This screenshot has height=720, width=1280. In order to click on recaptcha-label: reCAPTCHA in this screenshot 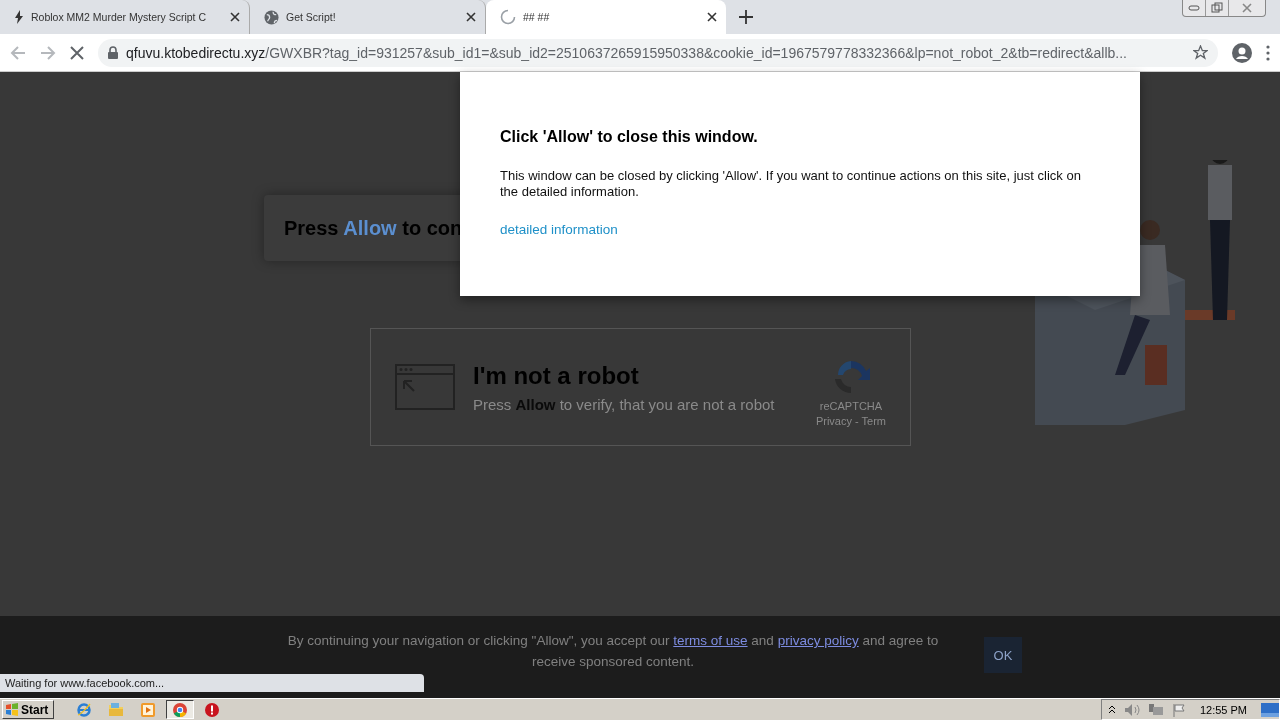, I will do `click(851, 406)`.